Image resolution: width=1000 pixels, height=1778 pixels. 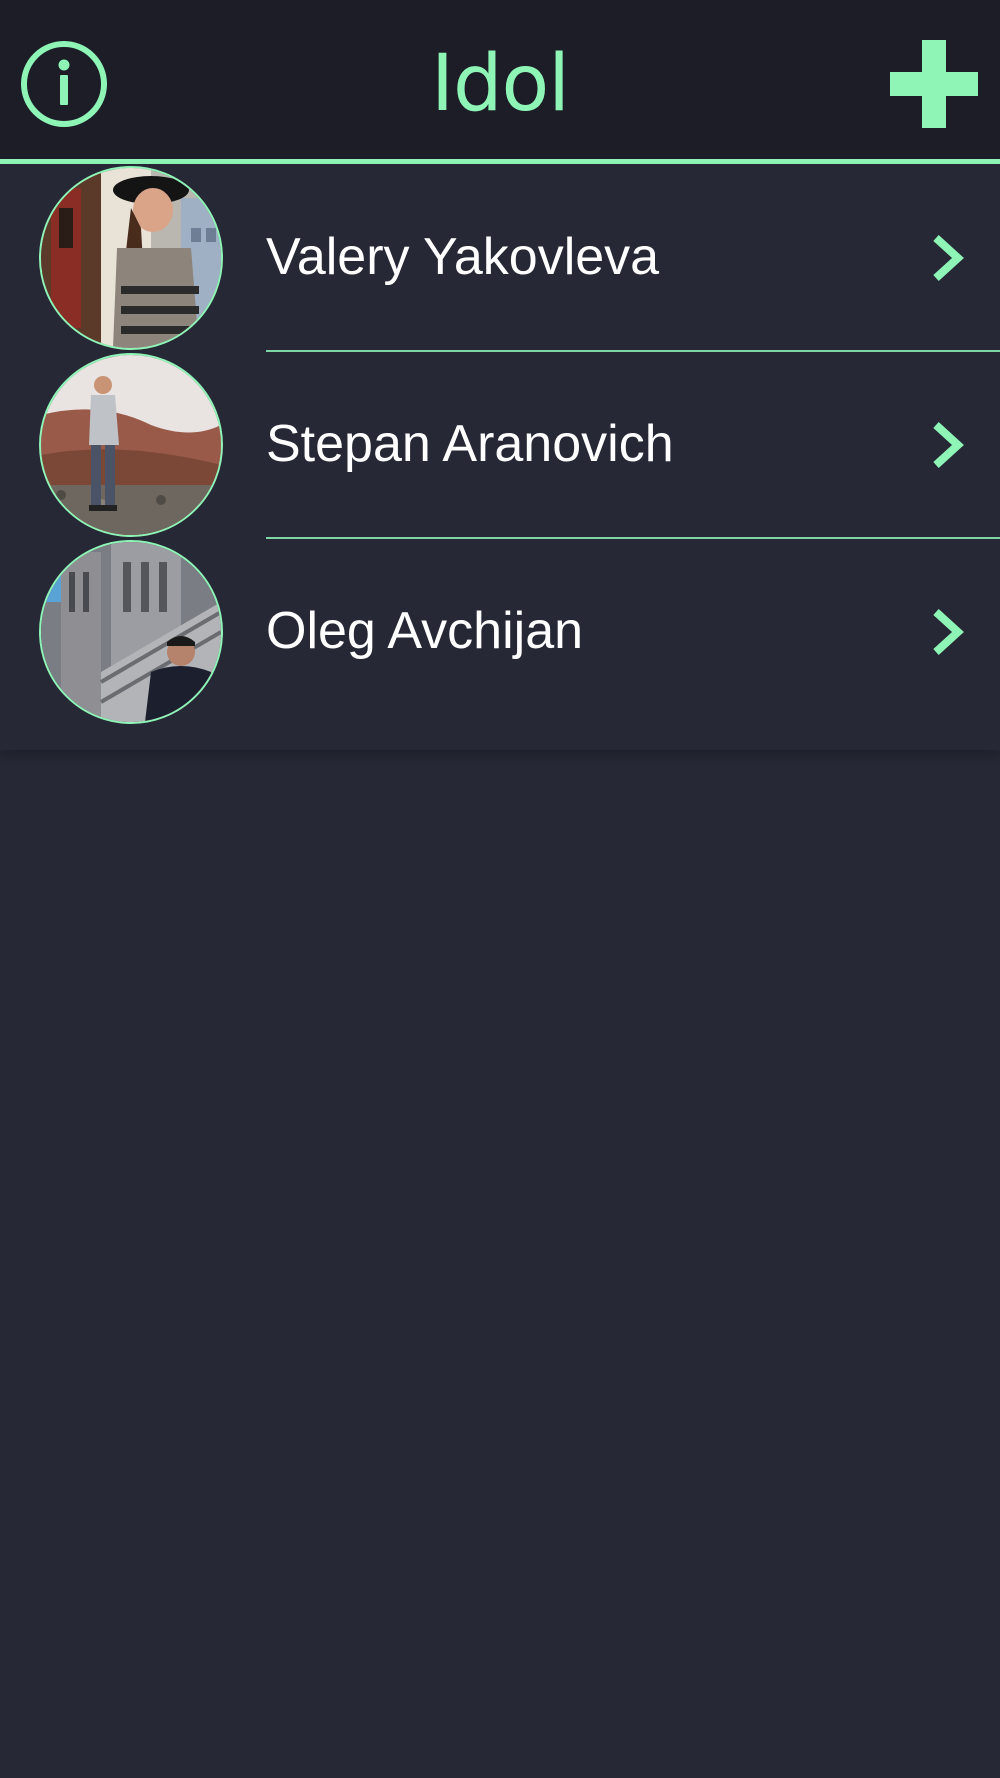 I want to click on navigation-bar: Idol, so click(x=500, y=82).